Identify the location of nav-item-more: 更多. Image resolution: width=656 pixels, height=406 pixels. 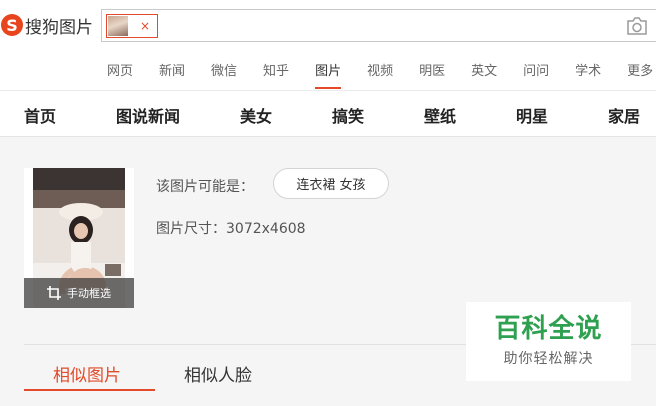
(640, 69).